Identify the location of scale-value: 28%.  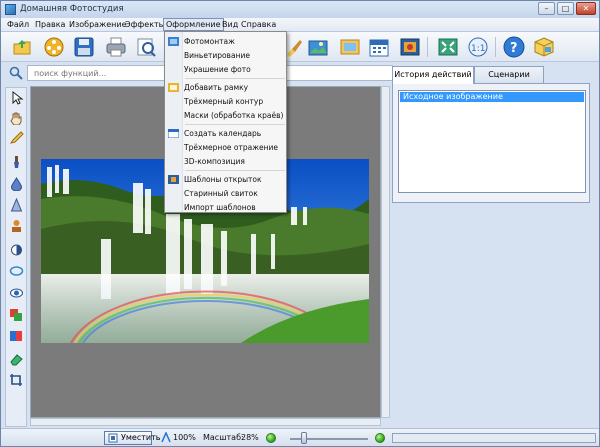
(250, 437).